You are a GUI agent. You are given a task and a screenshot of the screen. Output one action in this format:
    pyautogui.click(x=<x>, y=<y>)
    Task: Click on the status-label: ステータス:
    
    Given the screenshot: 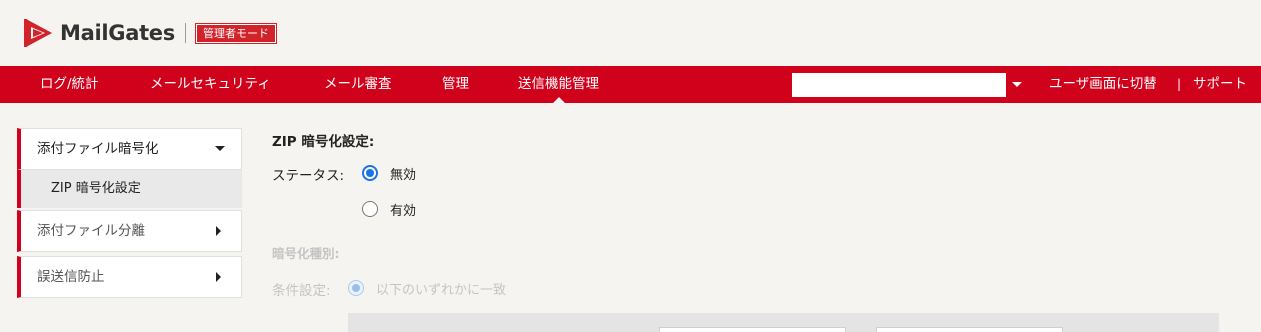 What is the action you would take?
    pyautogui.click(x=308, y=176)
    